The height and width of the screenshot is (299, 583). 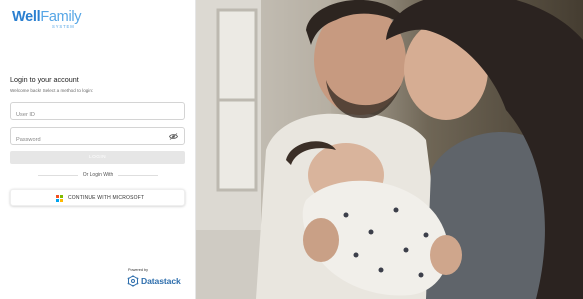 What do you see at coordinates (52, 90) in the screenshot?
I see `login-subtitle: Welcome back! Select a method to login:` at bounding box center [52, 90].